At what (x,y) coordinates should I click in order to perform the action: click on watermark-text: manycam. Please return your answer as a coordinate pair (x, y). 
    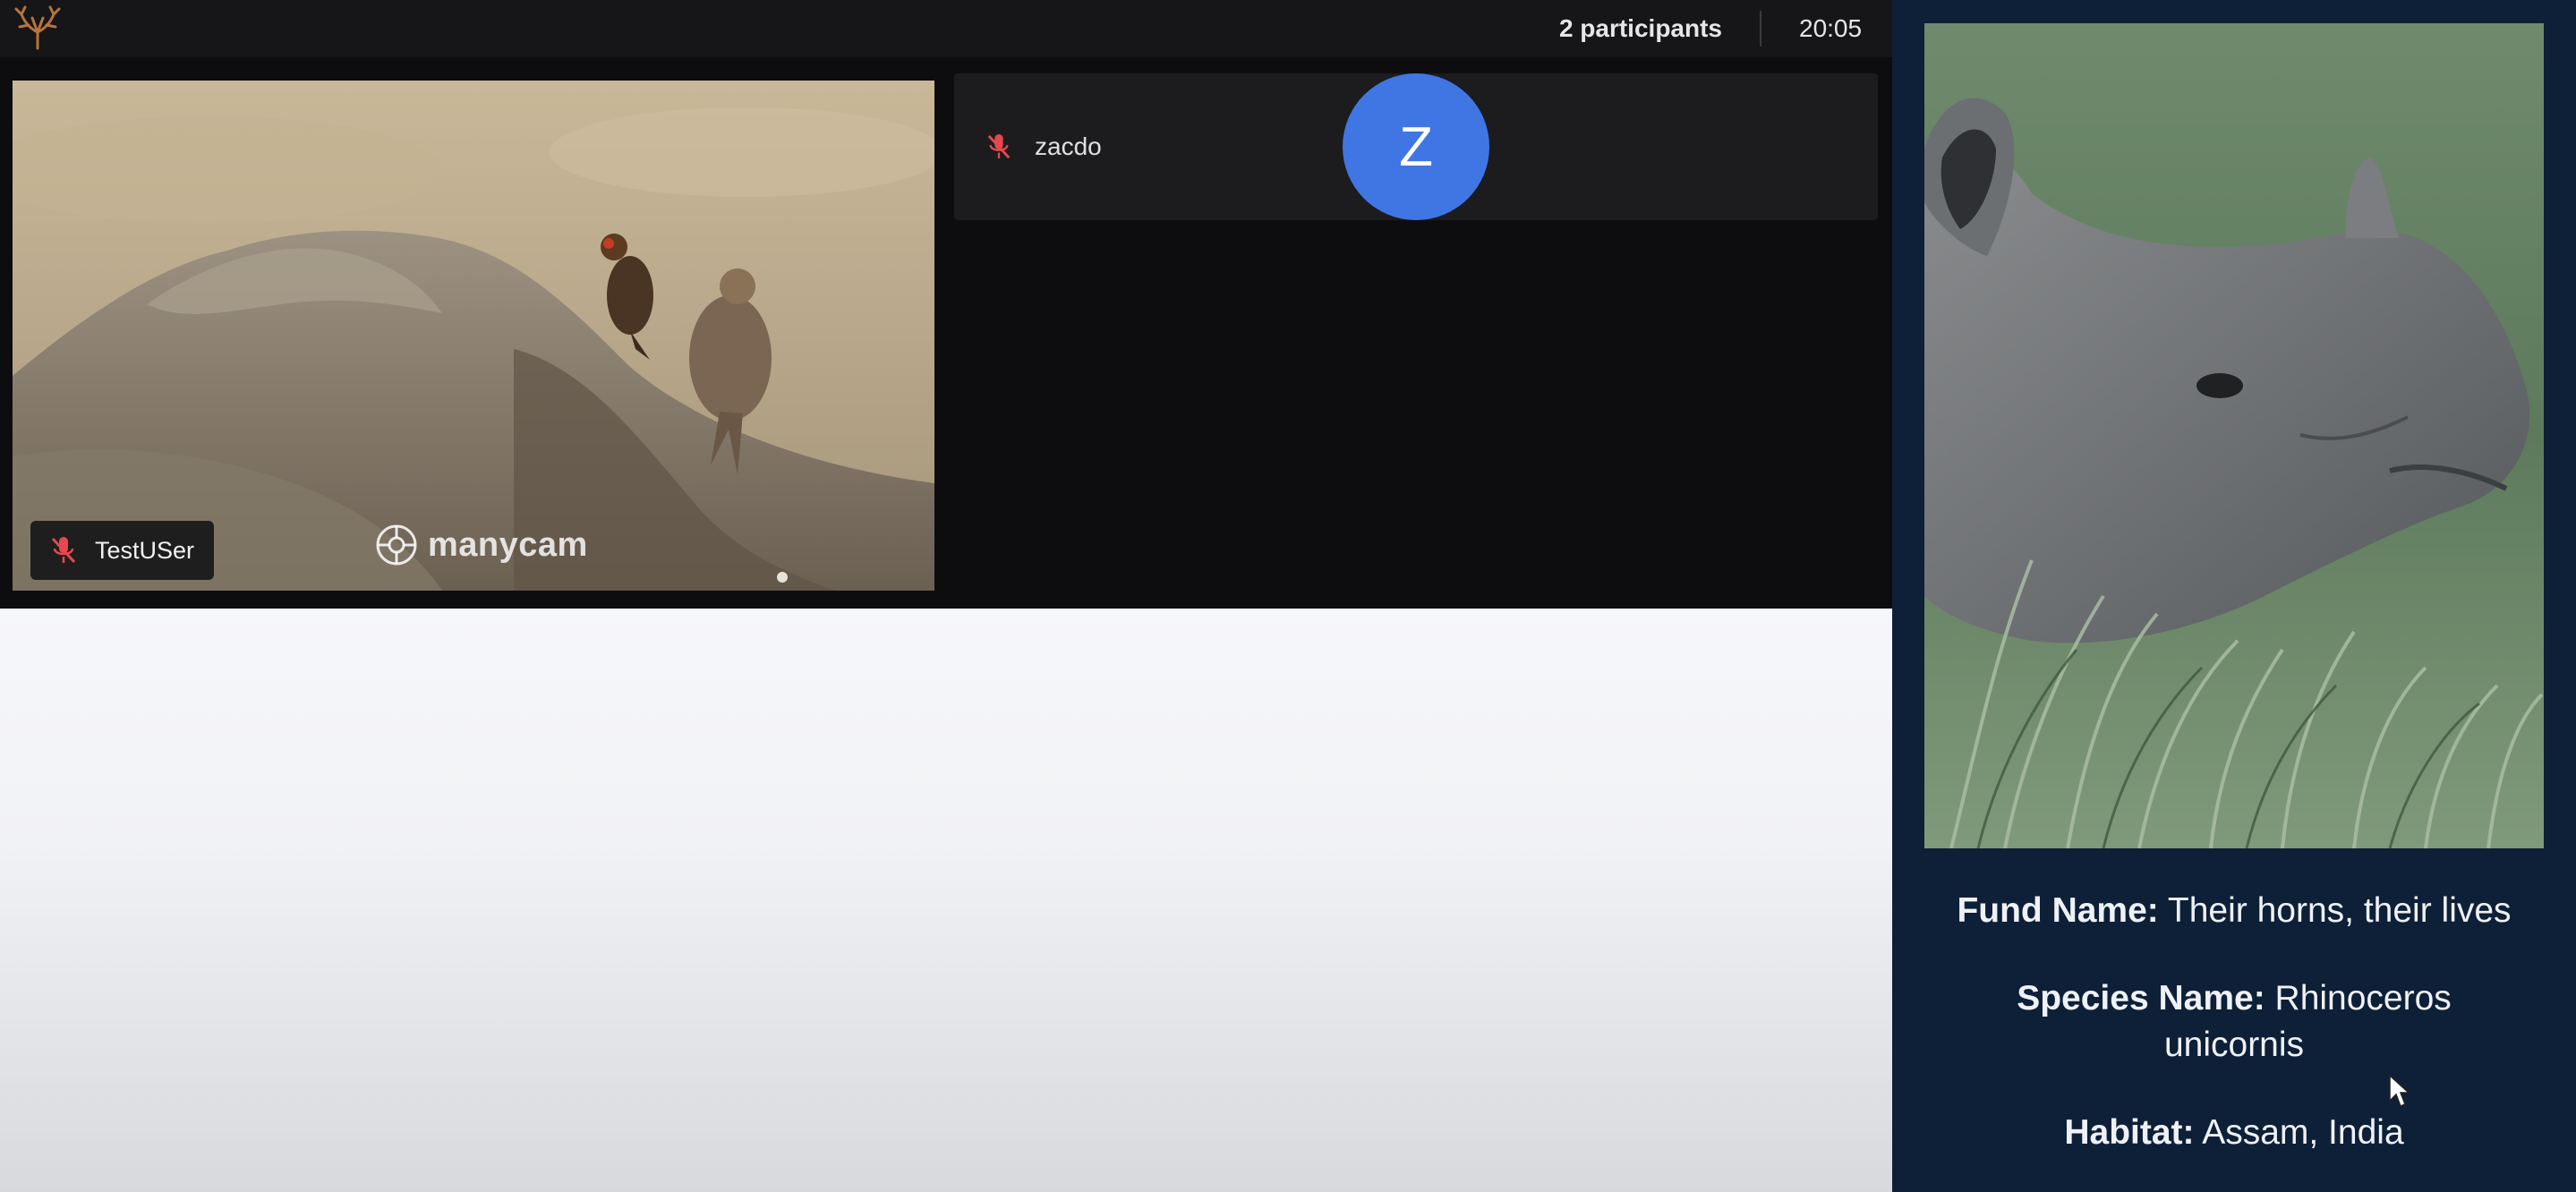
    Looking at the image, I should click on (508, 544).